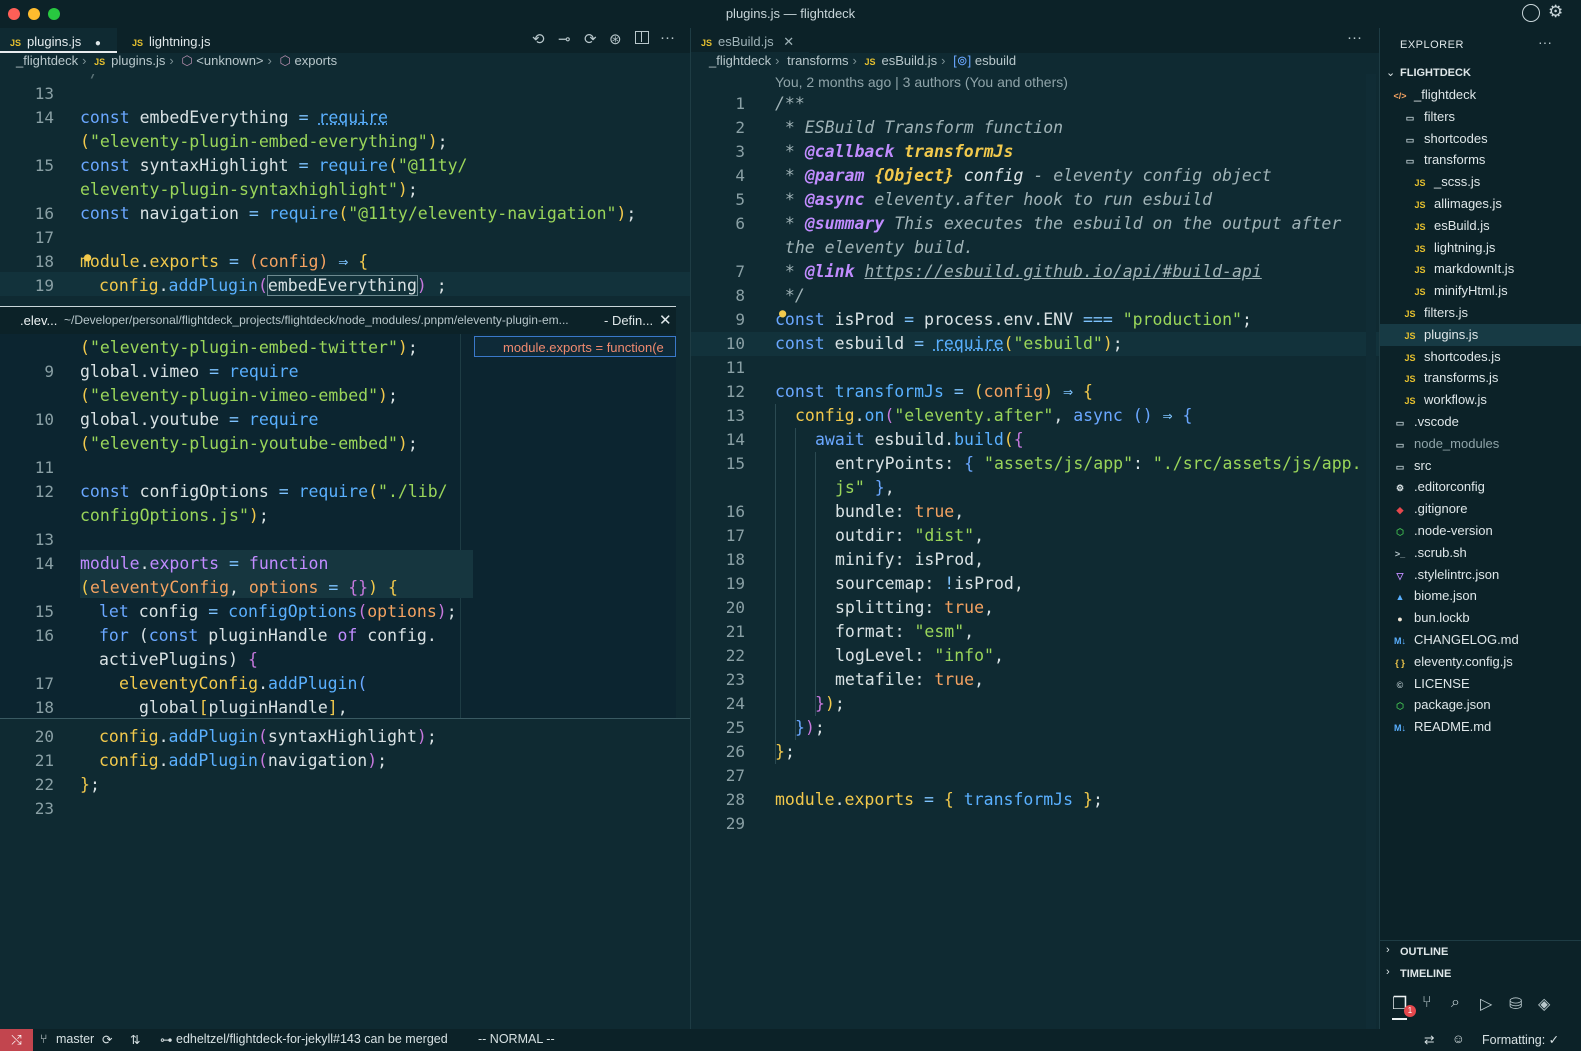  What do you see at coordinates (665, 320) in the screenshot?
I see `close-icon: ✕` at bounding box center [665, 320].